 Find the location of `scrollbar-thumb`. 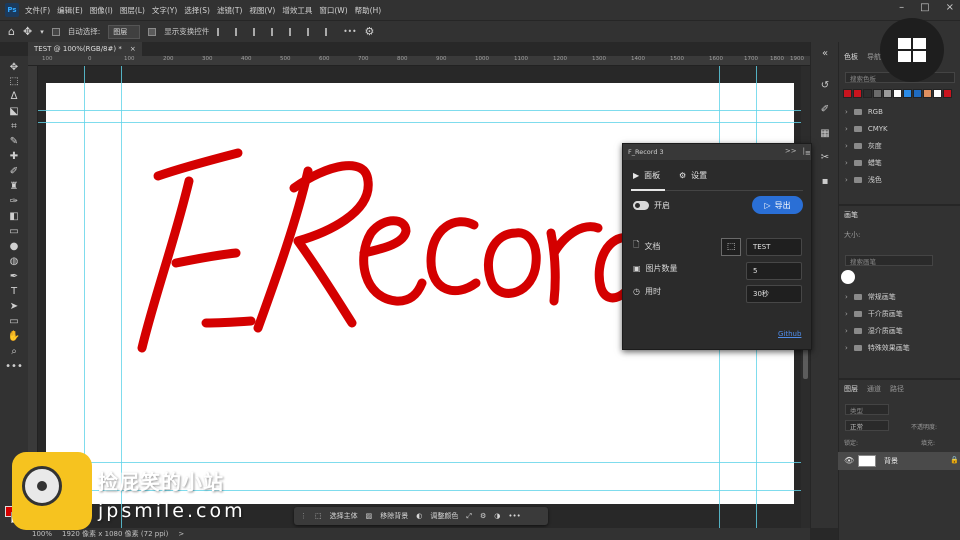

scrollbar-thumb is located at coordinates (805, 364).